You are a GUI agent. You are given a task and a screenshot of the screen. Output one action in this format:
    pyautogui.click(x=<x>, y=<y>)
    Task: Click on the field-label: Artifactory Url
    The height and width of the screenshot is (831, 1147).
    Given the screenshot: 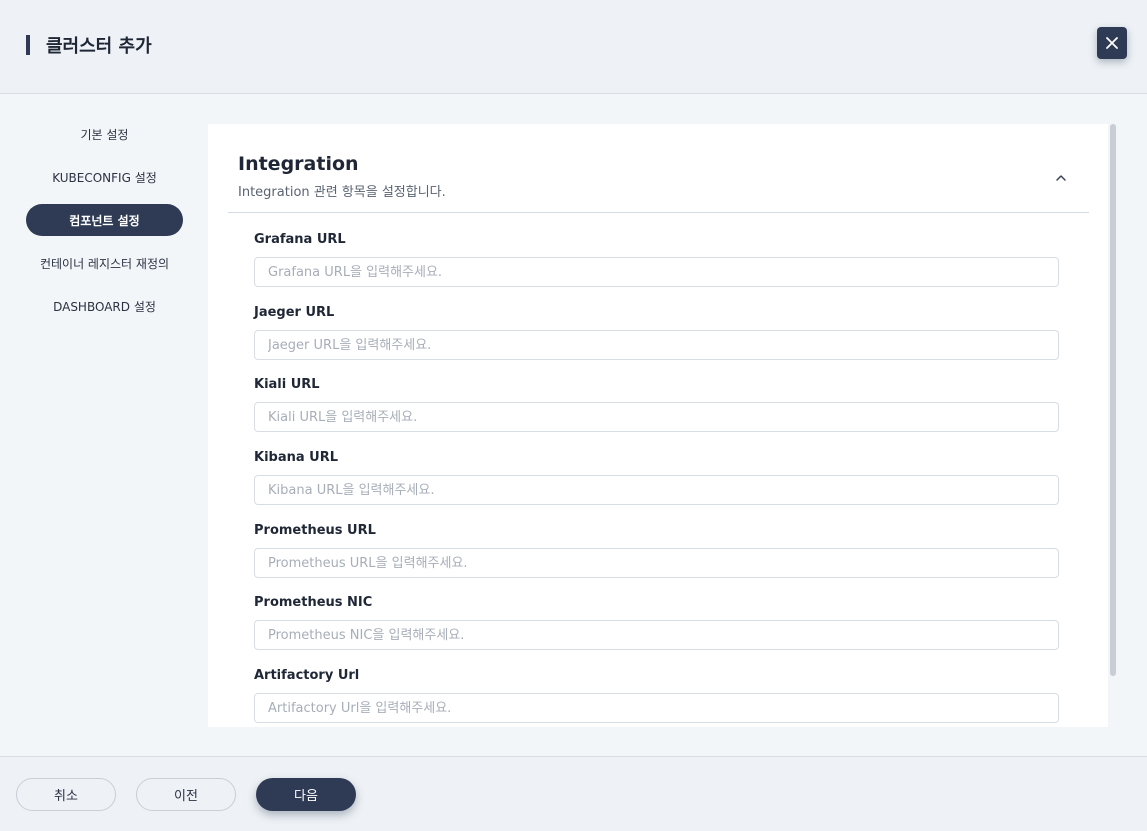 What is the action you would take?
    pyautogui.click(x=307, y=675)
    